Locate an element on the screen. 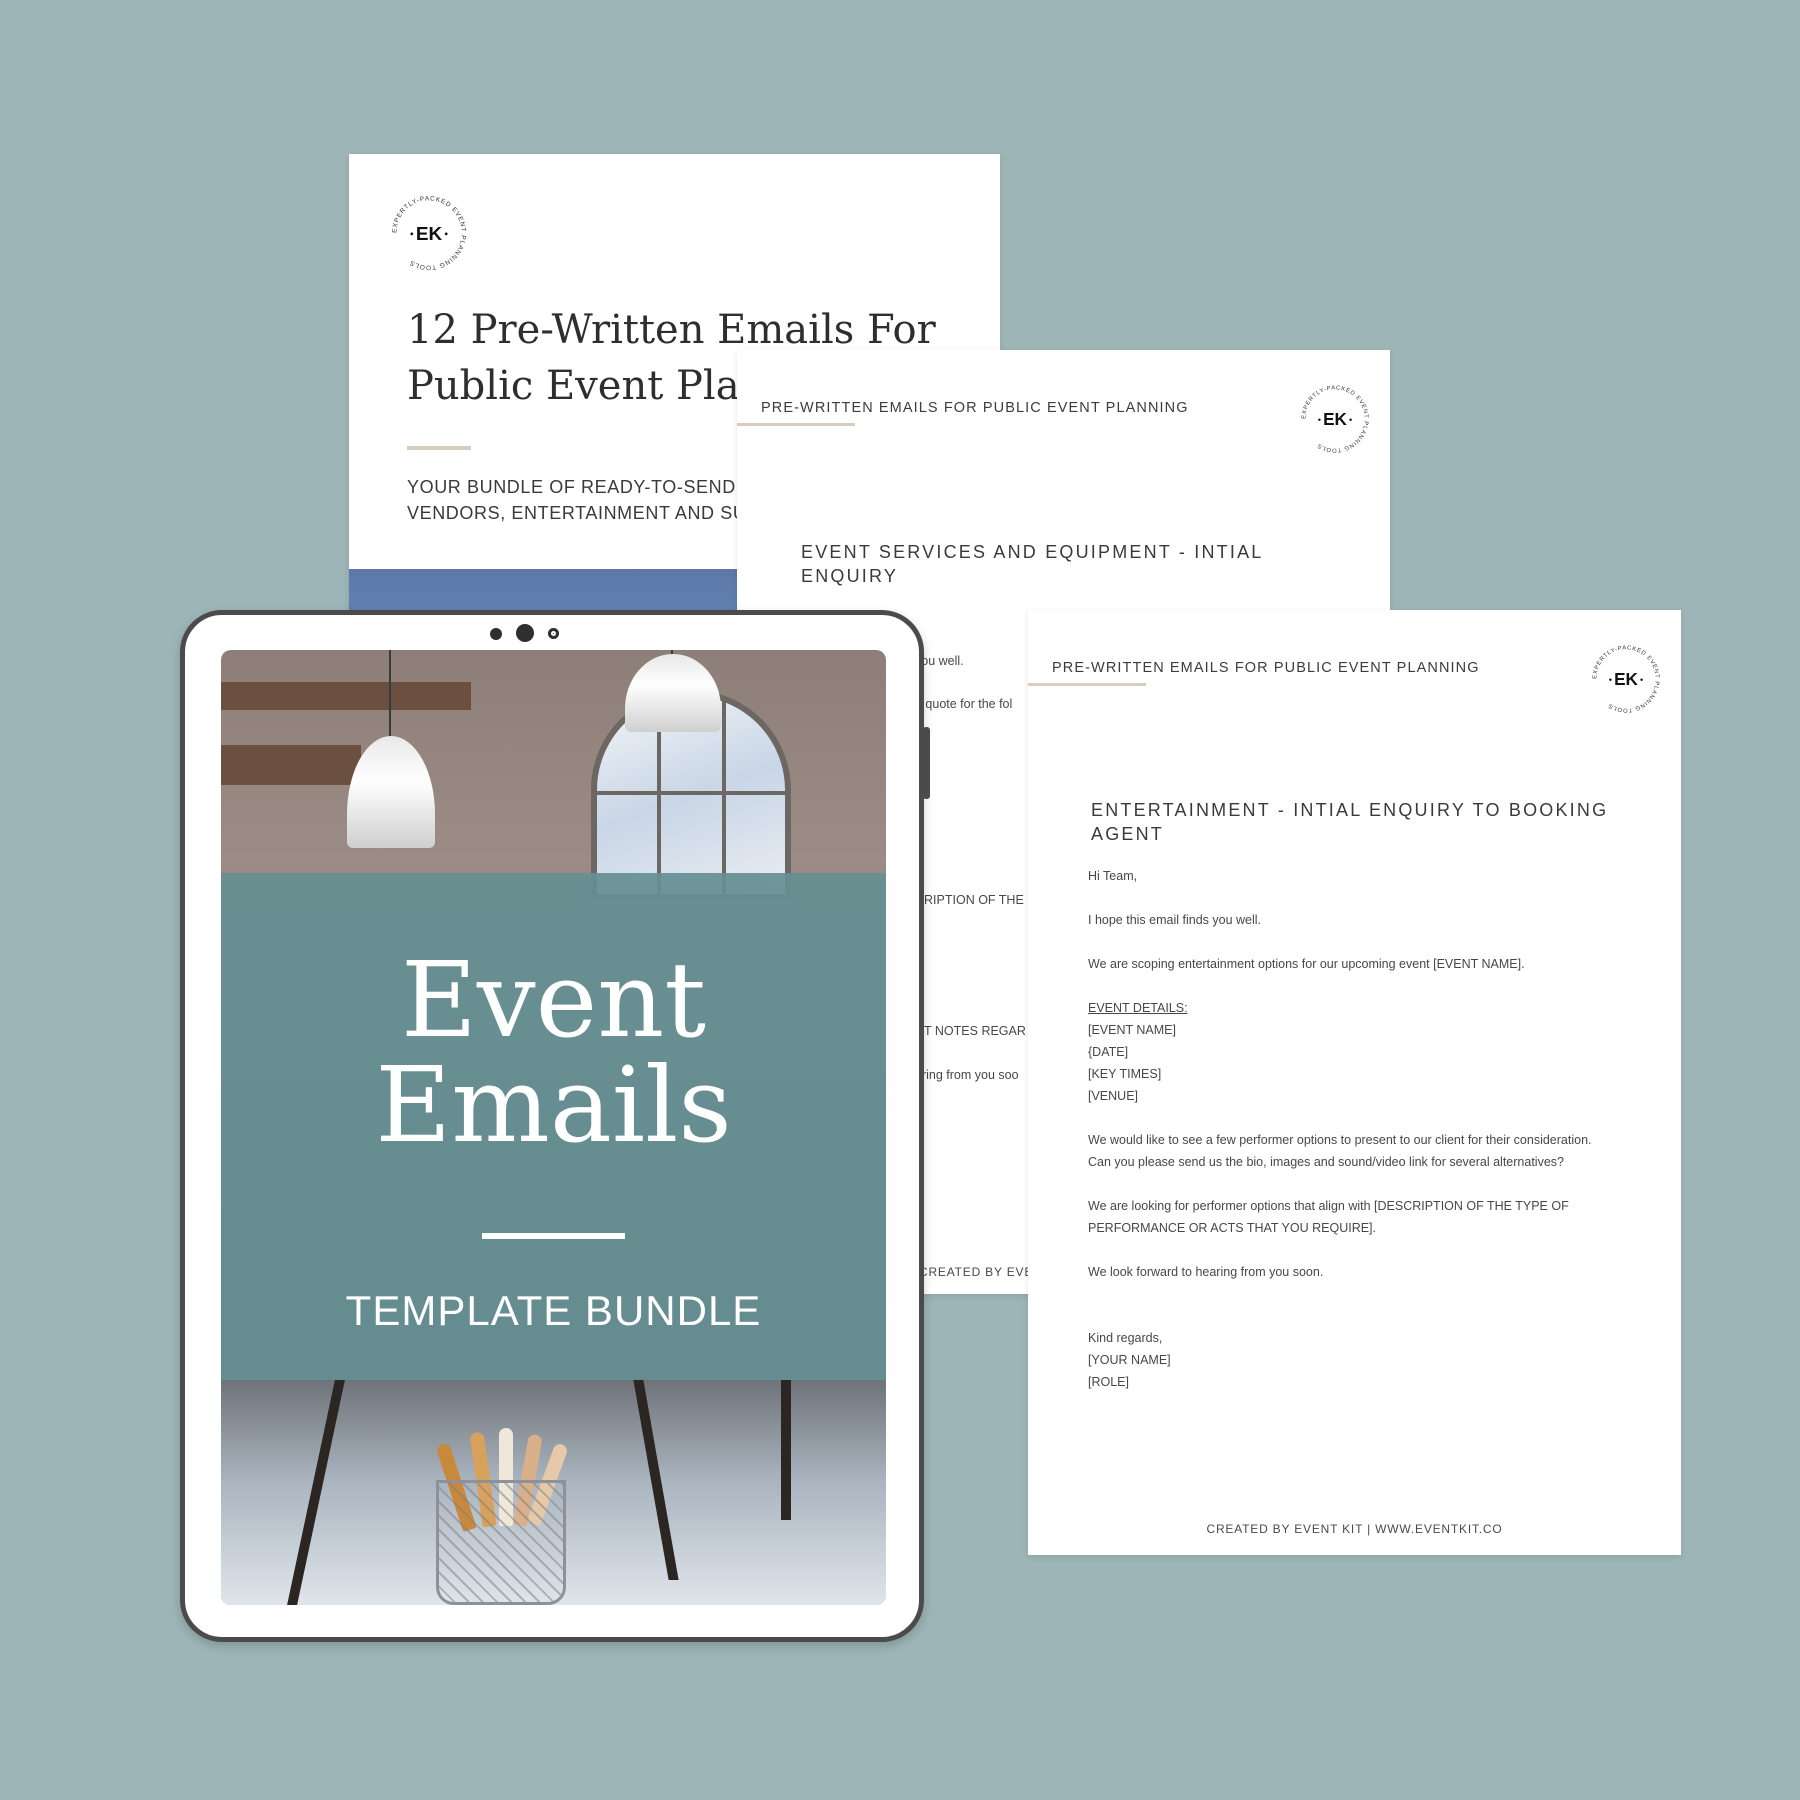  product-subtitle: TEMPLATE BUNDLE is located at coordinates (553, 1310).